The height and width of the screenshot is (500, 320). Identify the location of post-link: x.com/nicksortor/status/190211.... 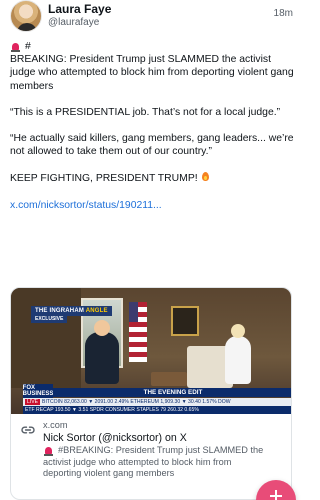
(152, 205).